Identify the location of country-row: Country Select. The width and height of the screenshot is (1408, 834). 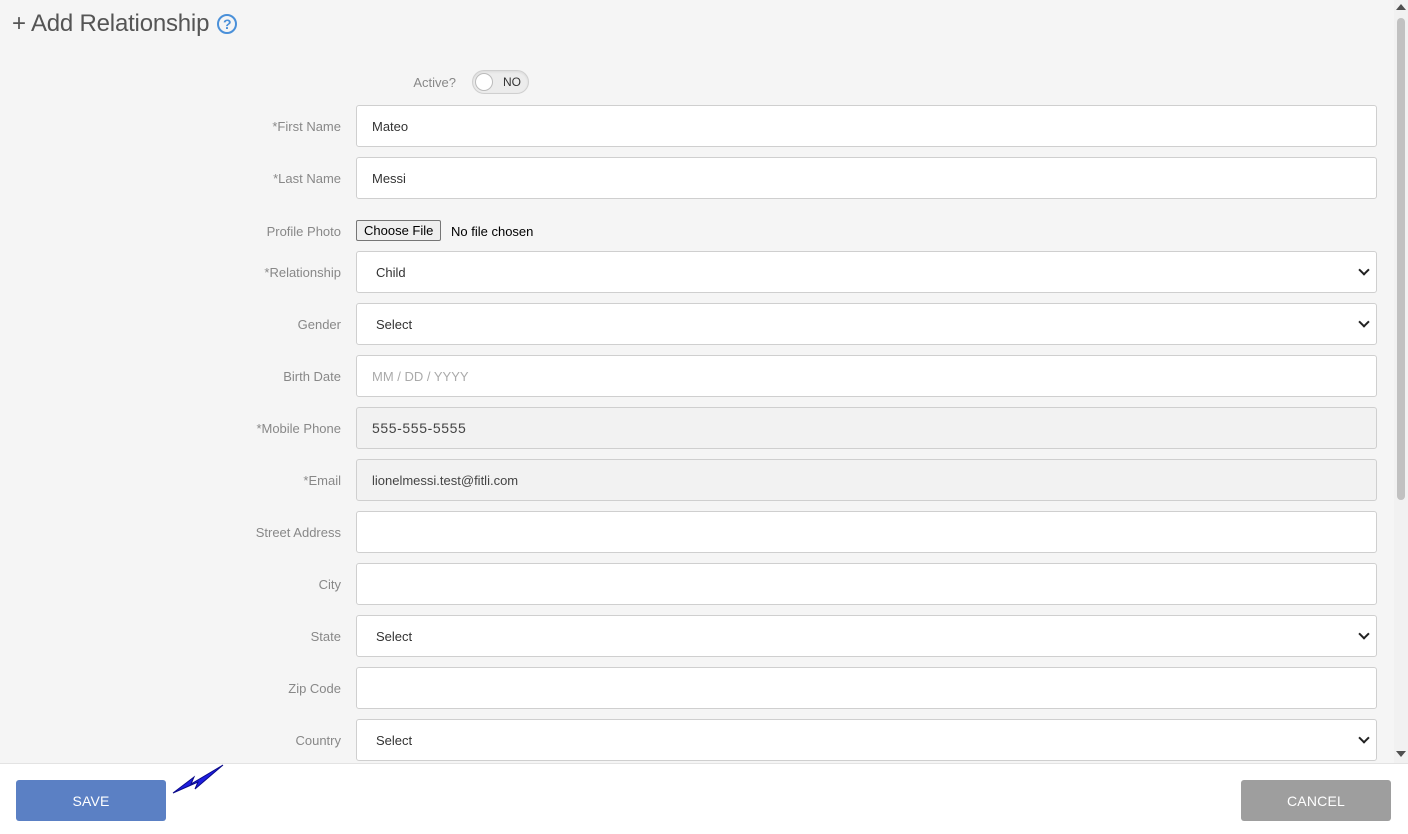
(697, 740).